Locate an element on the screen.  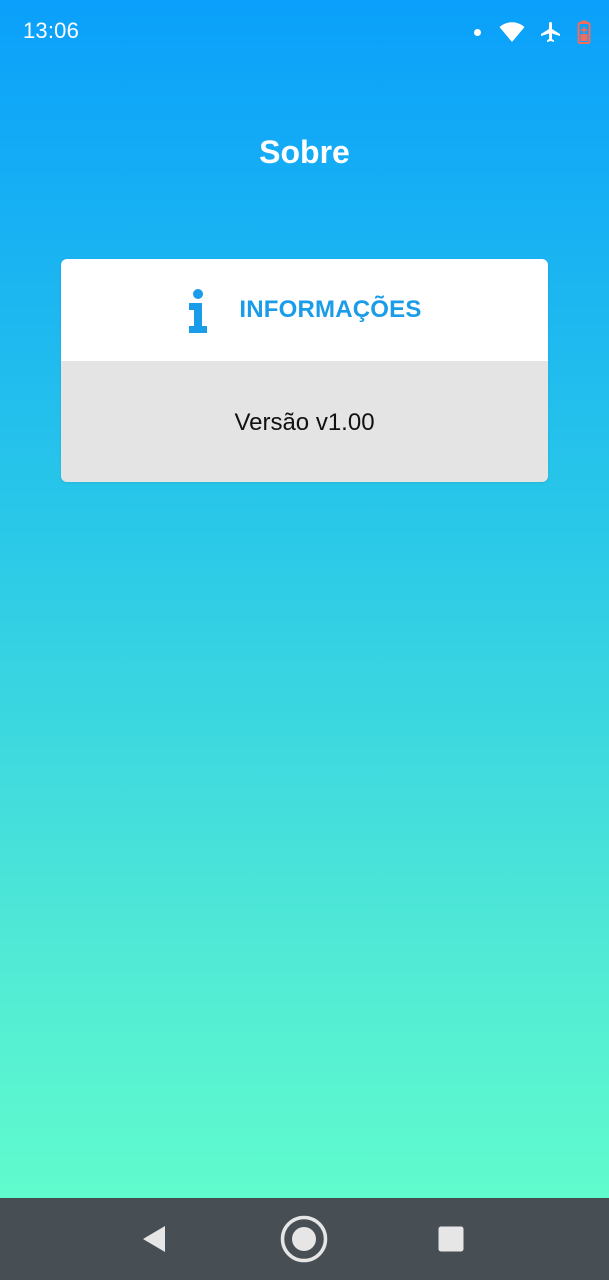
info-card: INFORMAÇÕES Versão v1.00 is located at coordinates (304, 370).